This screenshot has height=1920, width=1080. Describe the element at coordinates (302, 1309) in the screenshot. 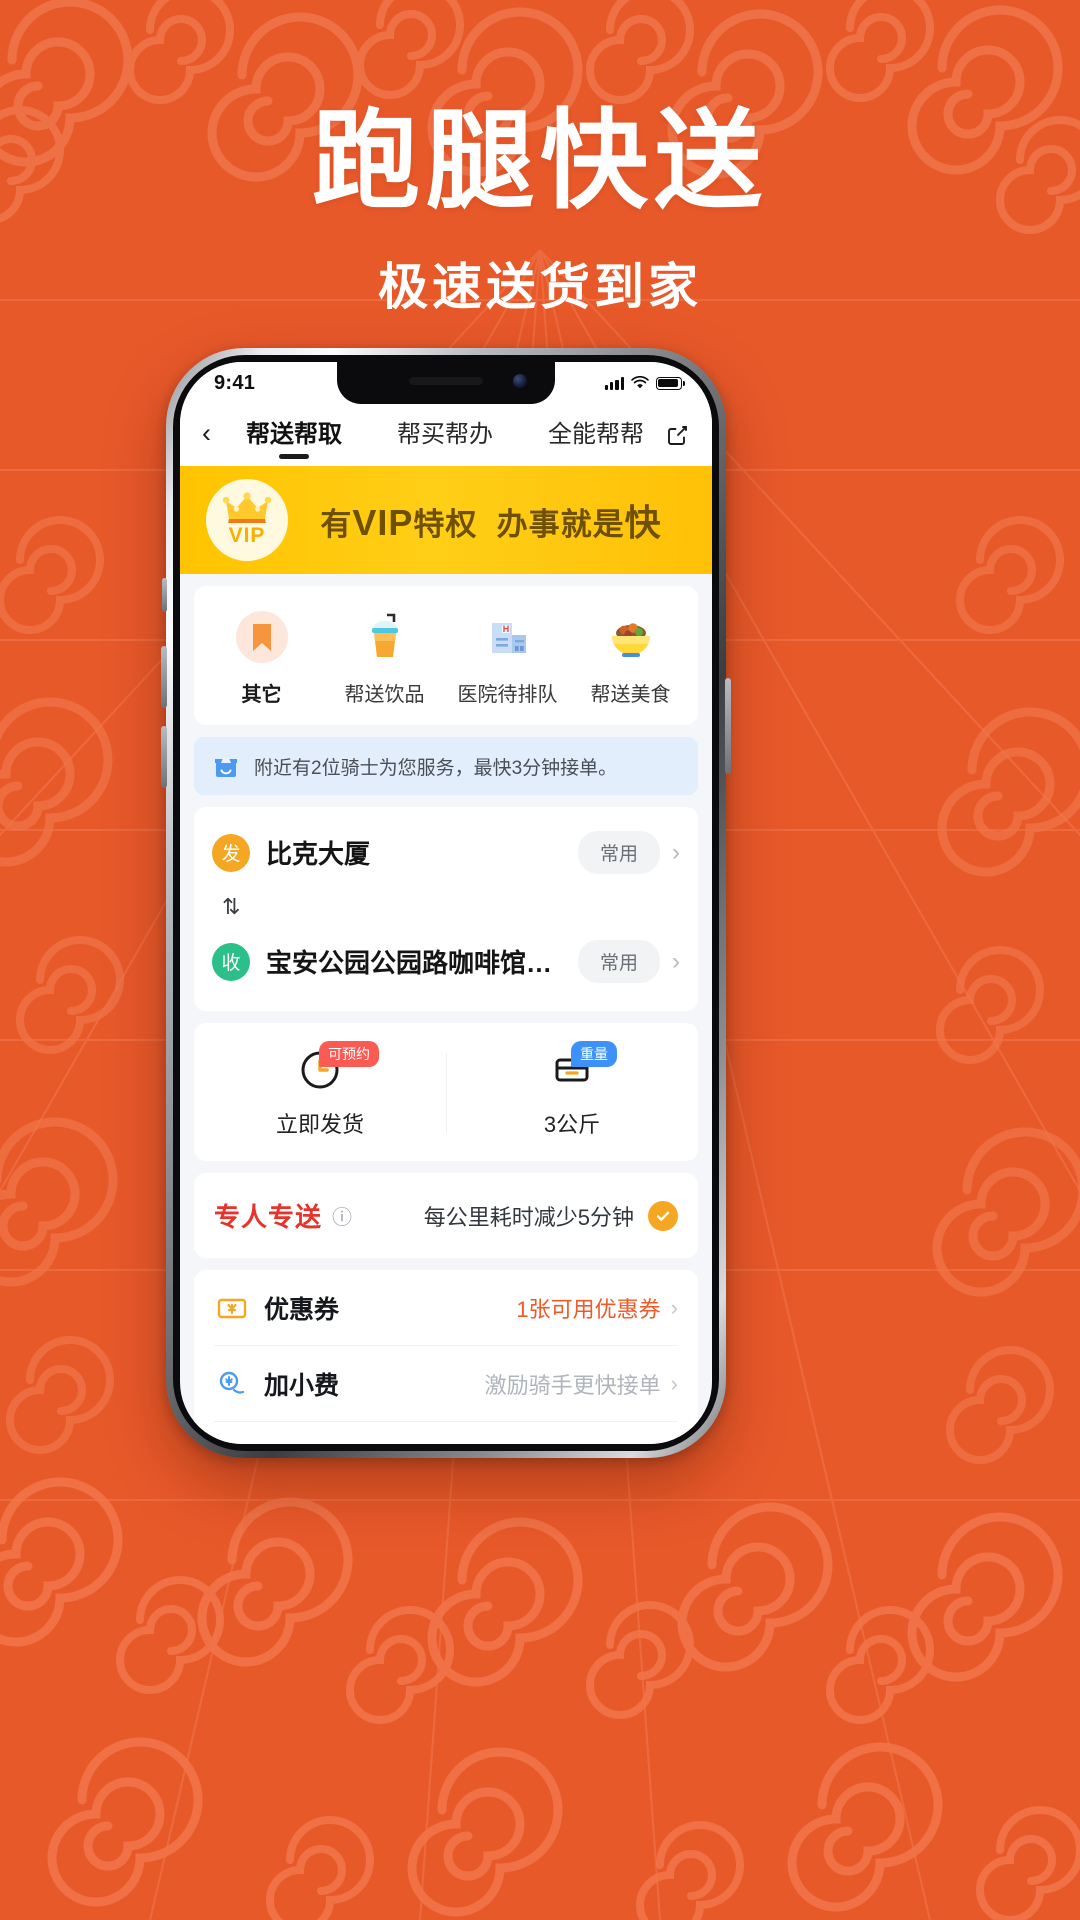

I see `row-label: 优惠券` at that location.